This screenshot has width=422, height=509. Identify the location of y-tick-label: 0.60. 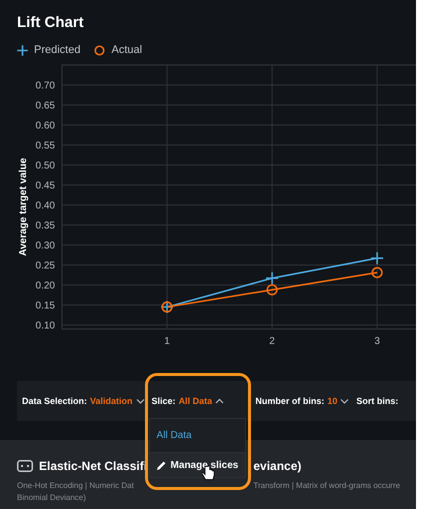
(45, 126).